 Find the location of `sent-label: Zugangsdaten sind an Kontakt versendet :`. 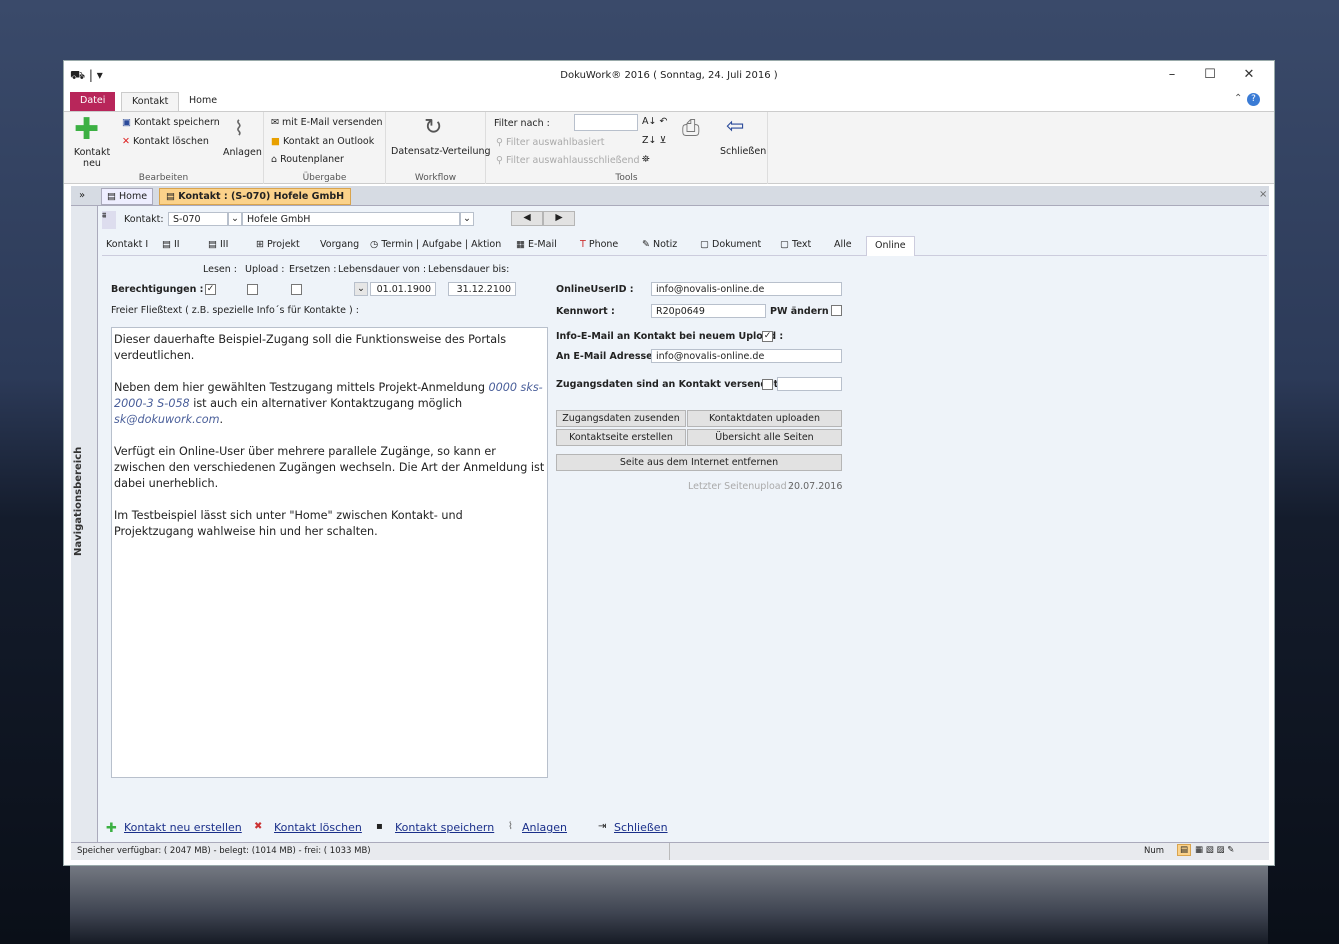

sent-label: Zugangsdaten sind an Kontakt versendet : is located at coordinates (671, 384).